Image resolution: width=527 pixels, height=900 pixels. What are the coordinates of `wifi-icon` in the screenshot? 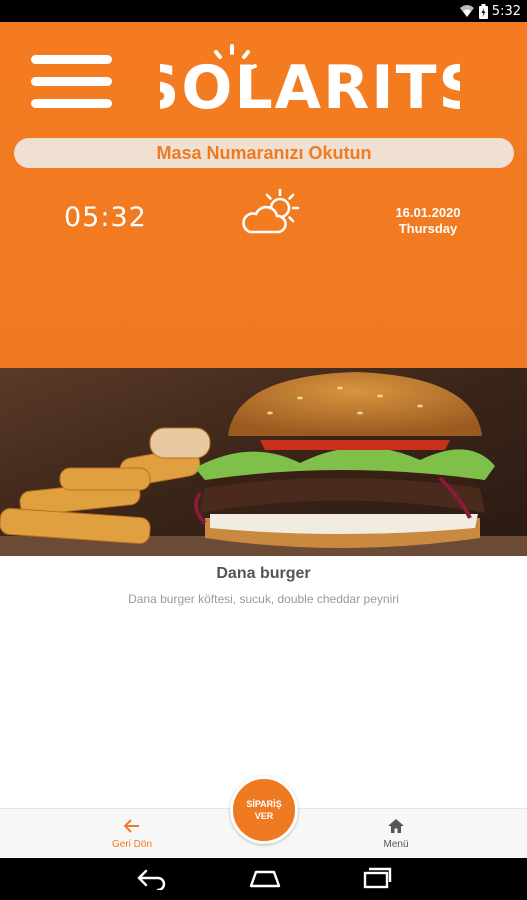 It's located at (466, 11).